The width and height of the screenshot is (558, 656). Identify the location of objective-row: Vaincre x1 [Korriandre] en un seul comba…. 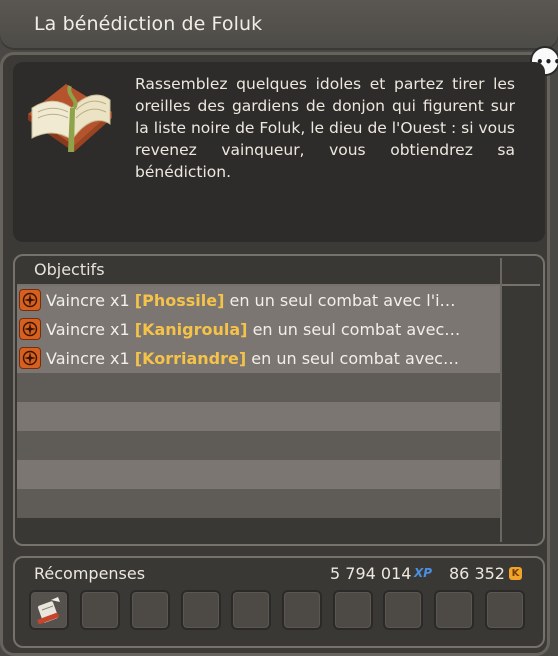
(259, 358).